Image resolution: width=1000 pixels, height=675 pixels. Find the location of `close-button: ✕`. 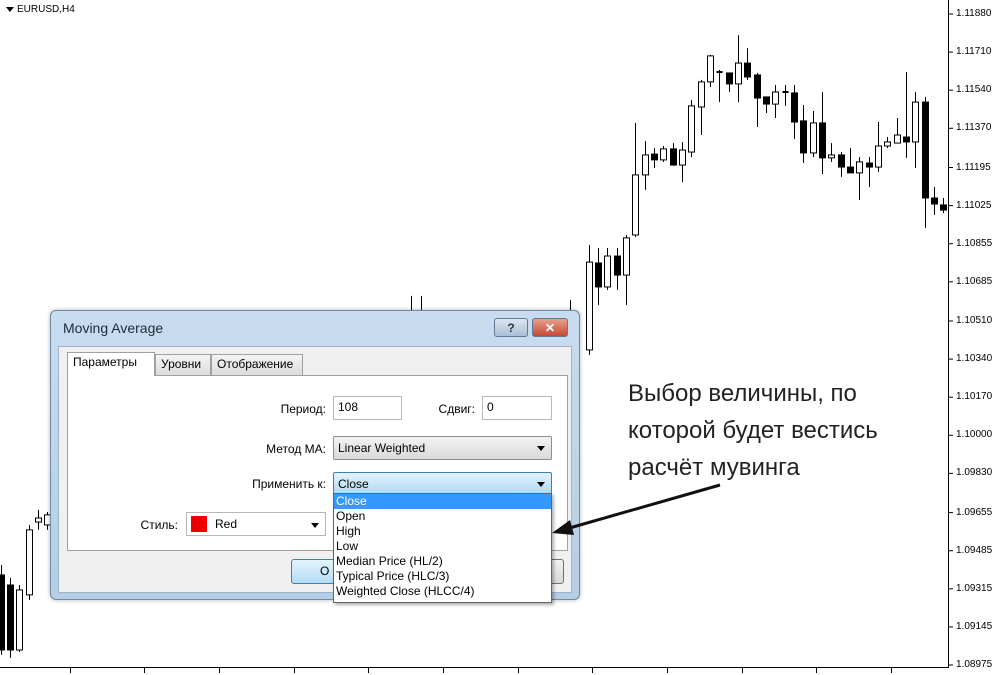

close-button: ✕ is located at coordinates (550, 327).